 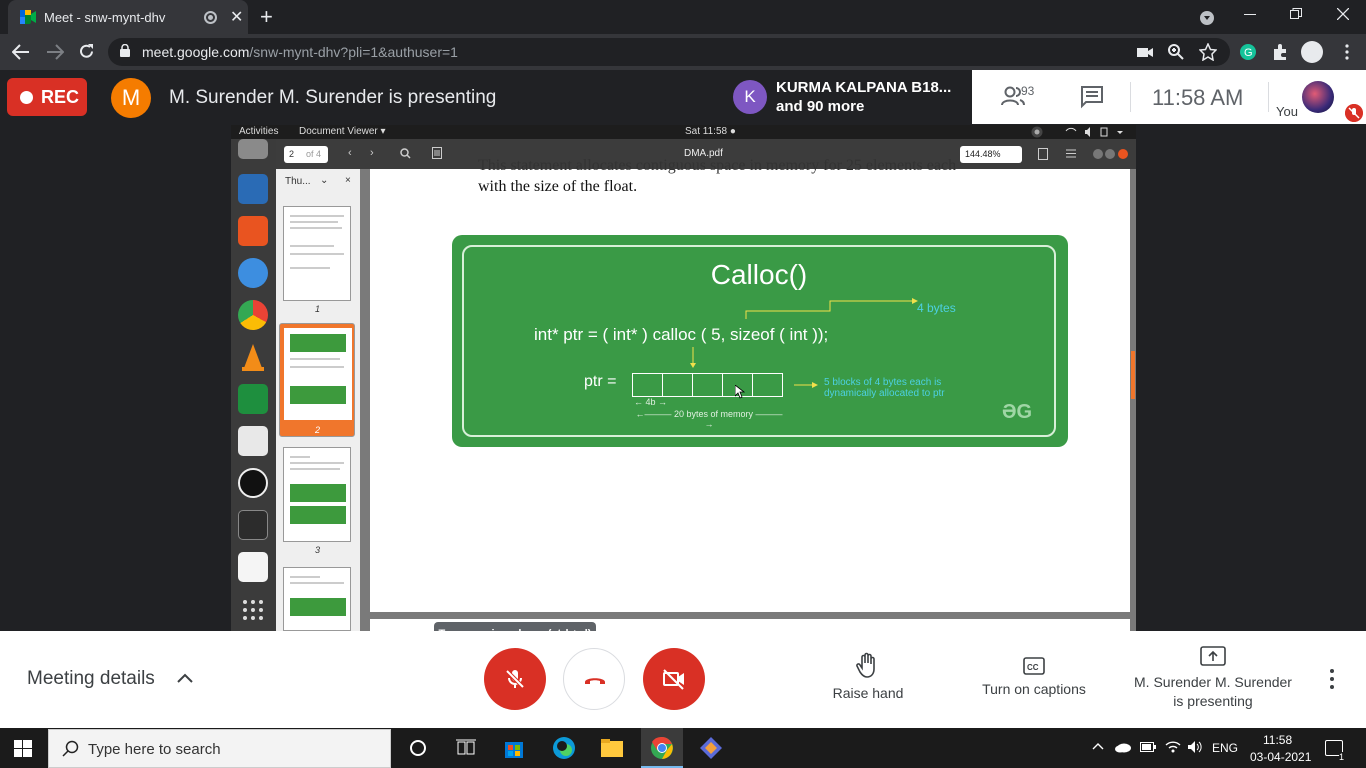 What do you see at coordinates (236, 17) in the screenshot?
I see `tab-close-button: ✕` at bounding box center [236, 17].